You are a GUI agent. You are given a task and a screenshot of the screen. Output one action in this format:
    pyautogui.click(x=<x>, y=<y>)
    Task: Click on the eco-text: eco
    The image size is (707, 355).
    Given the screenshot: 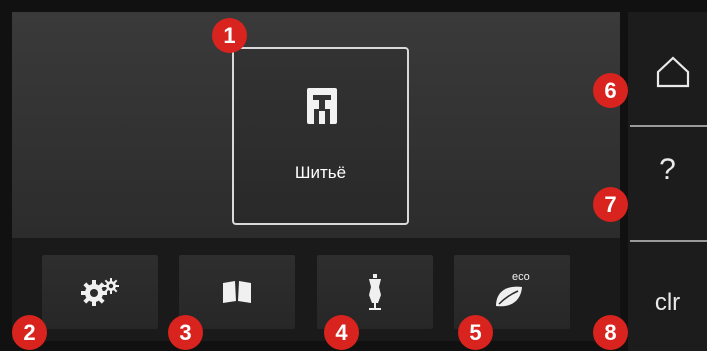 What is the action you would take?
    pyautogui.click(x=521, y=277)
    